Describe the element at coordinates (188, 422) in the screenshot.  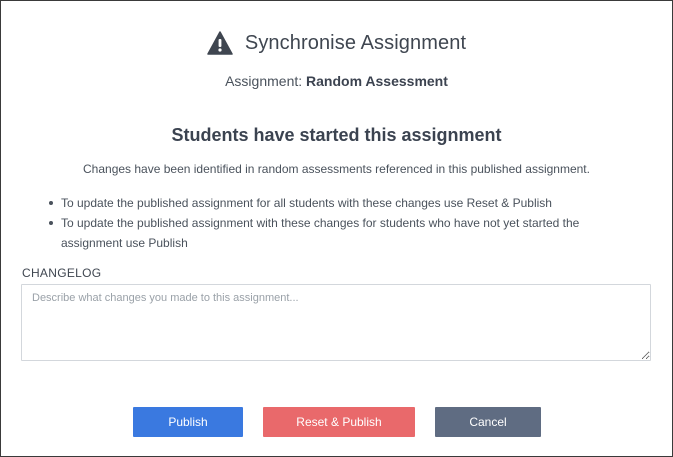
I see `publish-button: Publish` at that location.